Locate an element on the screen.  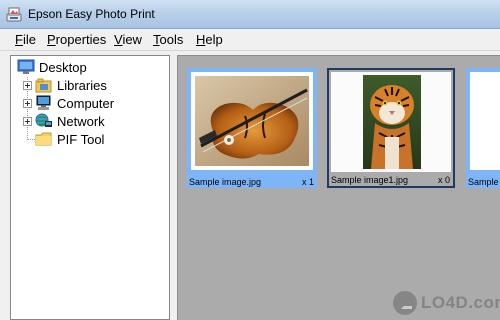
menu-properties: Properties is located at coordinates (76, 39).